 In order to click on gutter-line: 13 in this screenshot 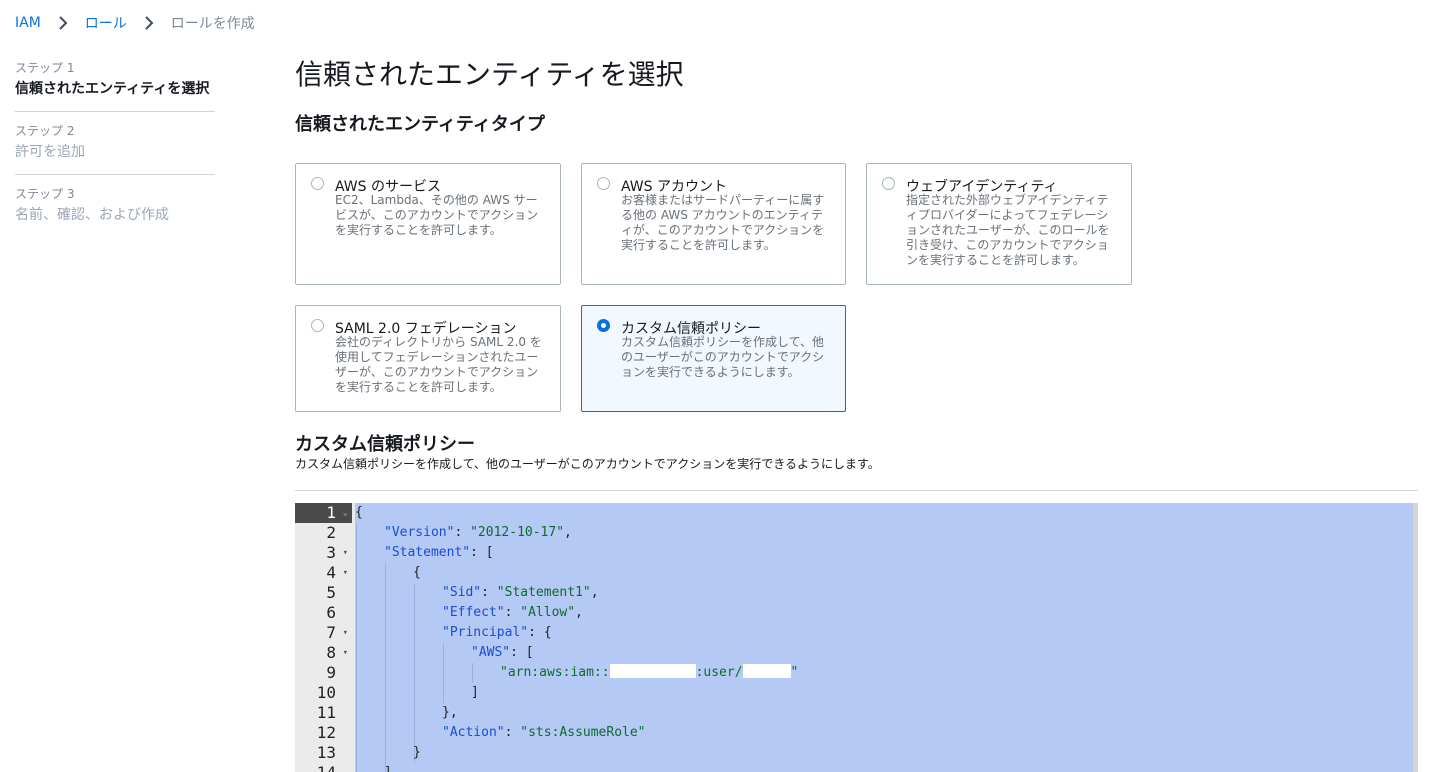, I will do `click(323, 753)`.